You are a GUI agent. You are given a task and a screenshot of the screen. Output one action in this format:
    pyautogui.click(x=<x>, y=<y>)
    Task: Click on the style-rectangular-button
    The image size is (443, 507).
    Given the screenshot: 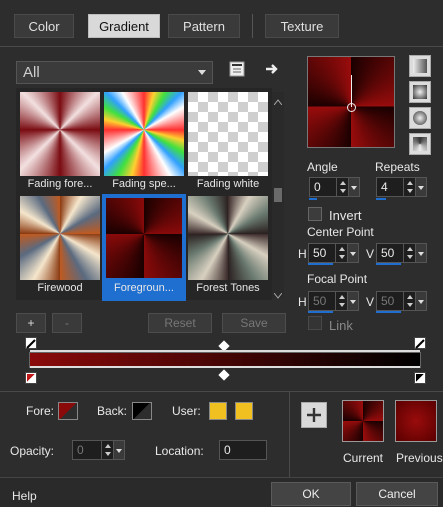 What is the action you would take?
    pyautogui.click(x=420, y=92)
    